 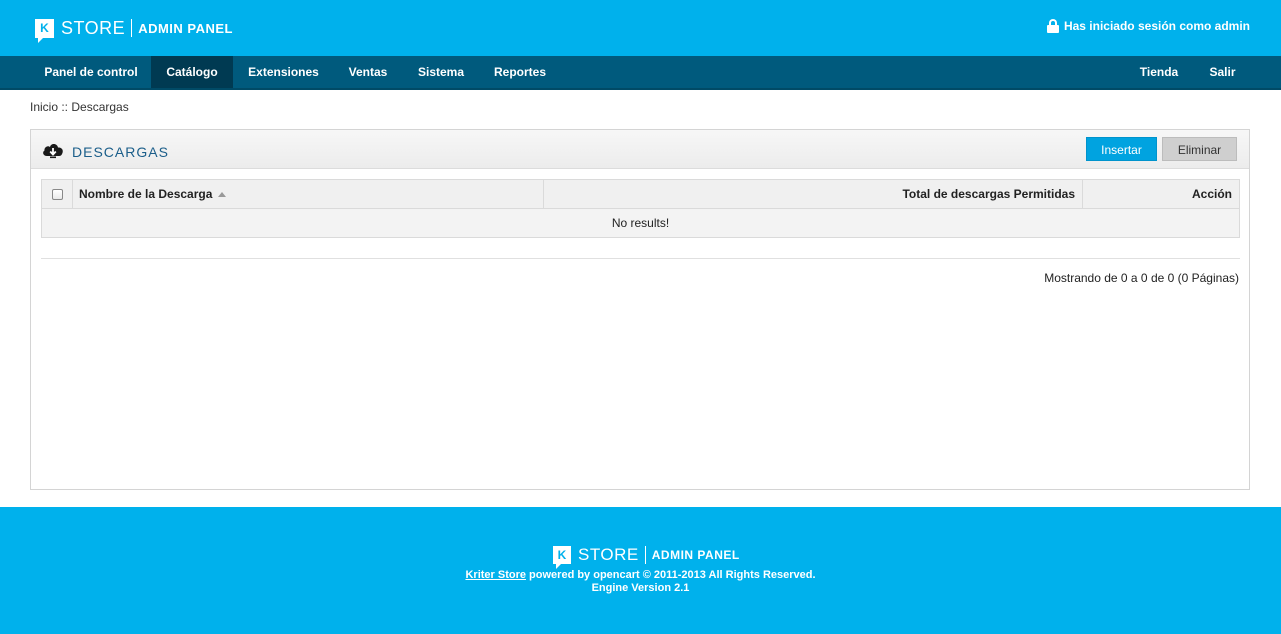 I want to click on kriter-store-link: Kriter Store, so click(x=495, y=575).